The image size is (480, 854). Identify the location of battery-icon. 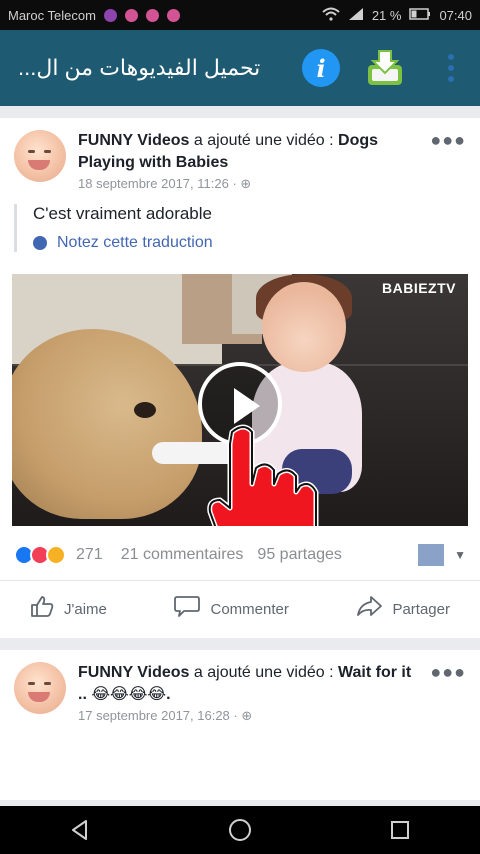
(420, 15).